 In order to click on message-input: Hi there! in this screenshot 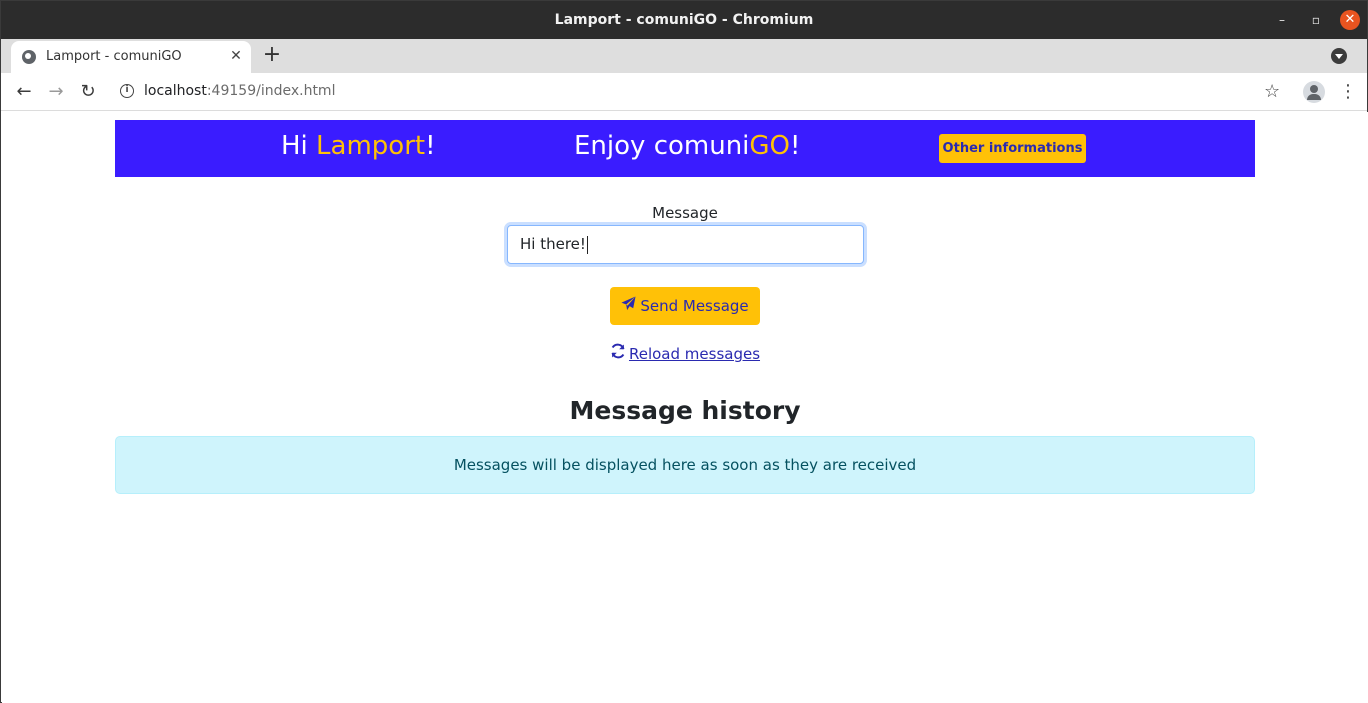, I will do `click(685, 244)`.